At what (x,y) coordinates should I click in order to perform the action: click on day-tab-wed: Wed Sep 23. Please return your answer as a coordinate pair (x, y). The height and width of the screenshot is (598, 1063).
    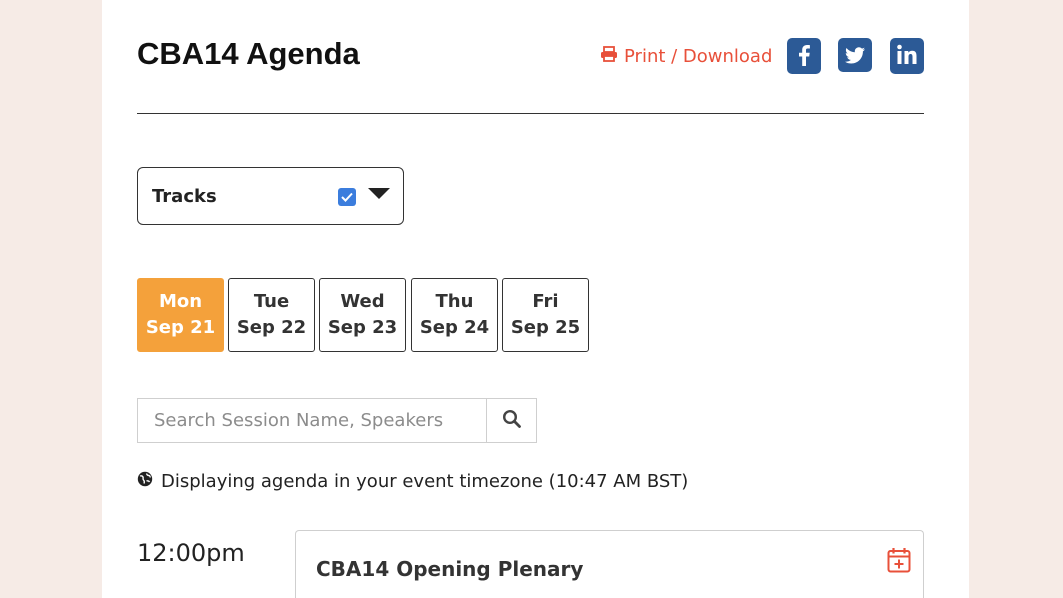
    Looking at the image, I should click on (362, 315).